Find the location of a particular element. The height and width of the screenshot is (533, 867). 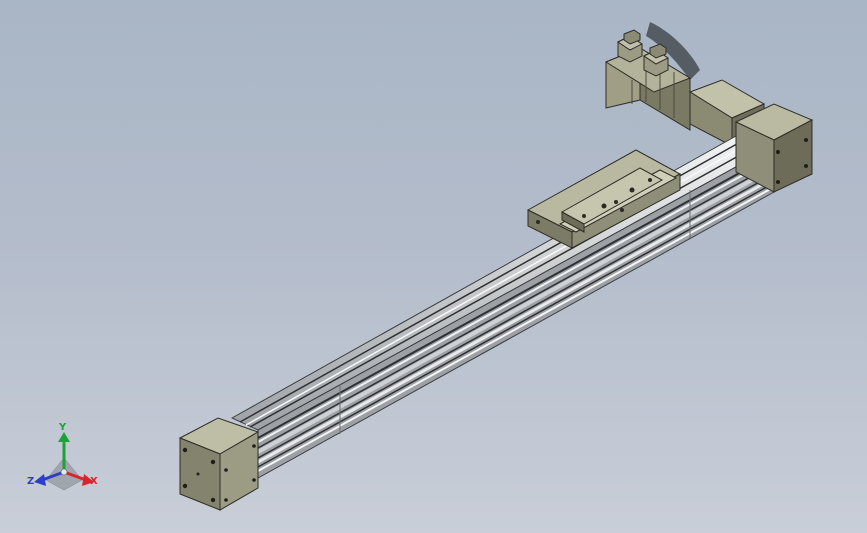

y-axis-arrow-icon is located at coordinates (64, 437).